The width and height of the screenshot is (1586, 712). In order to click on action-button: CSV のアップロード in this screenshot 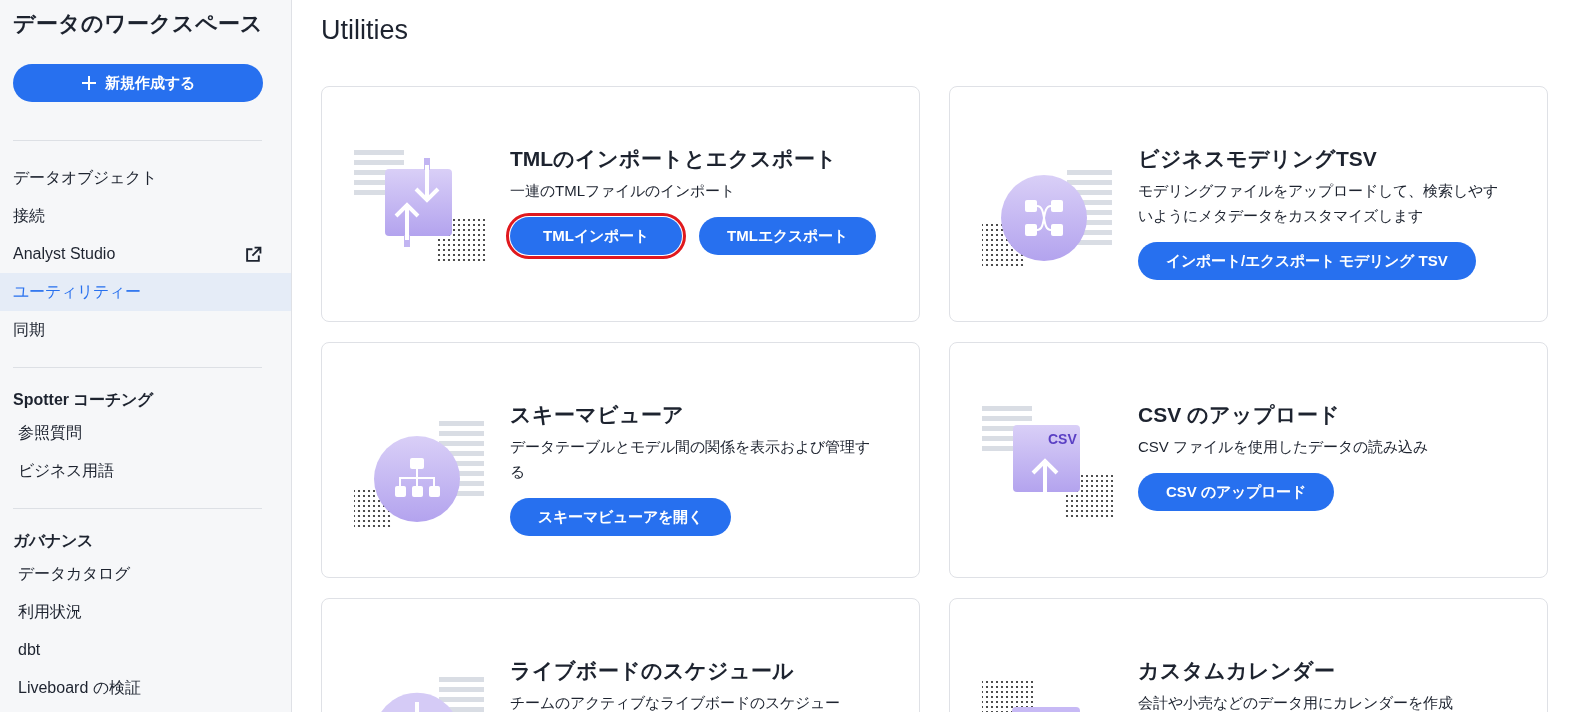, I will do `click(1236, 492)`.